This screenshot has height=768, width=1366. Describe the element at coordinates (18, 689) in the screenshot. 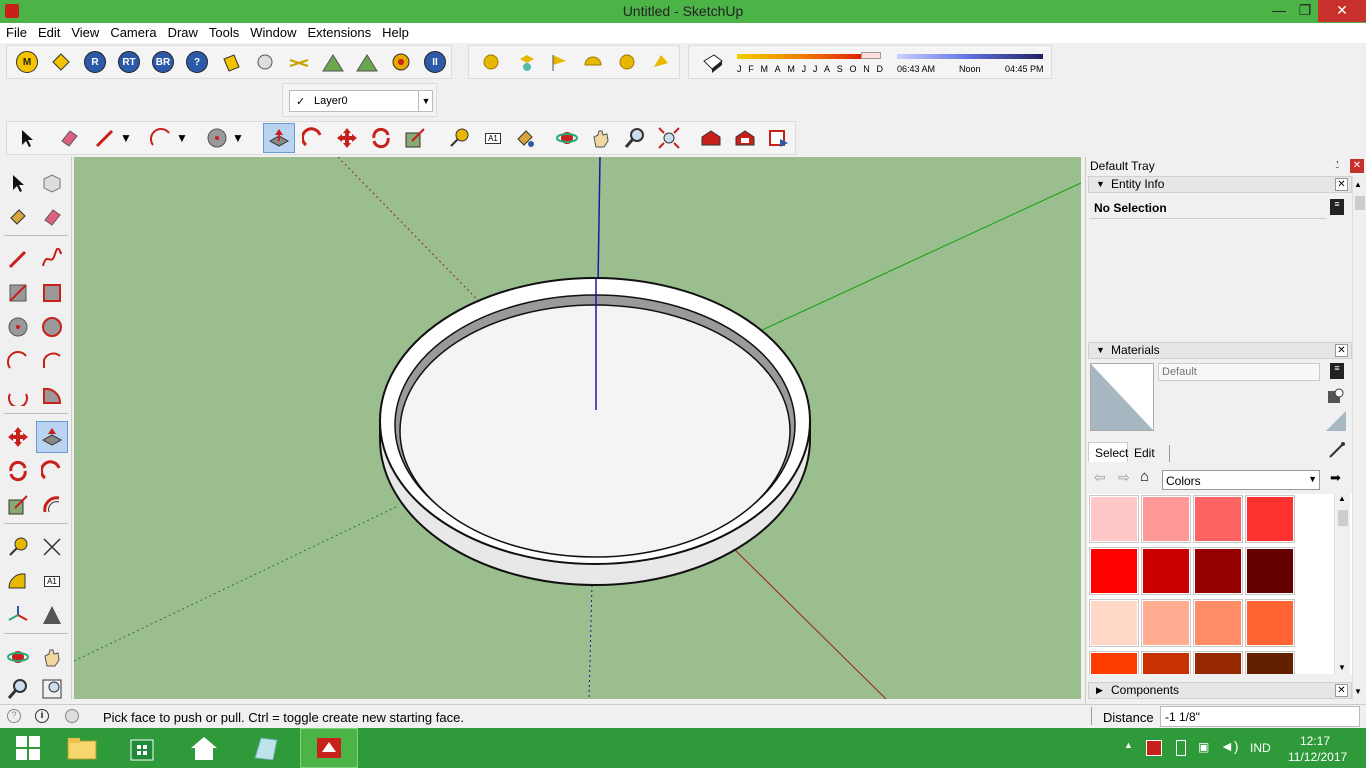

I see `lt-zoom-icon` at that location.